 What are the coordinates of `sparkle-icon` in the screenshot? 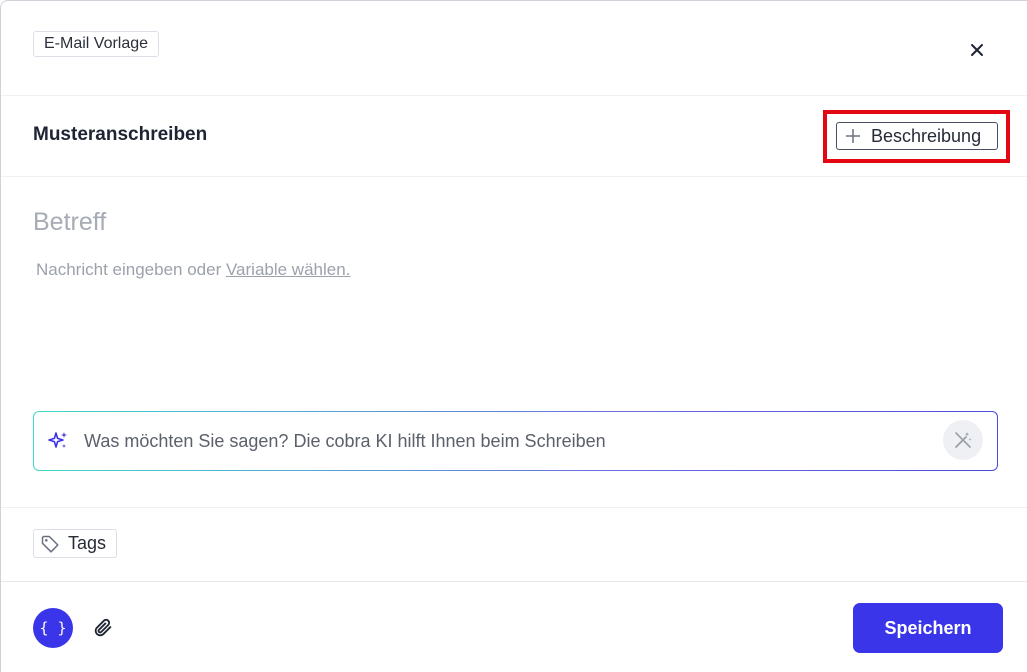 It's located at (57, 440).